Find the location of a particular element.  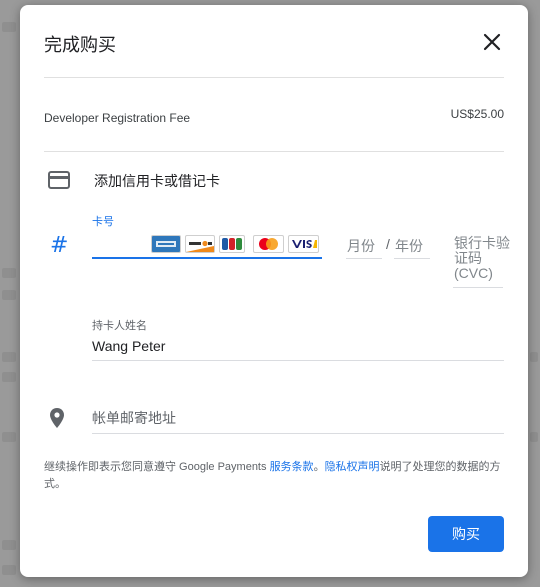

order-divider is located at coordinates (274, 151).